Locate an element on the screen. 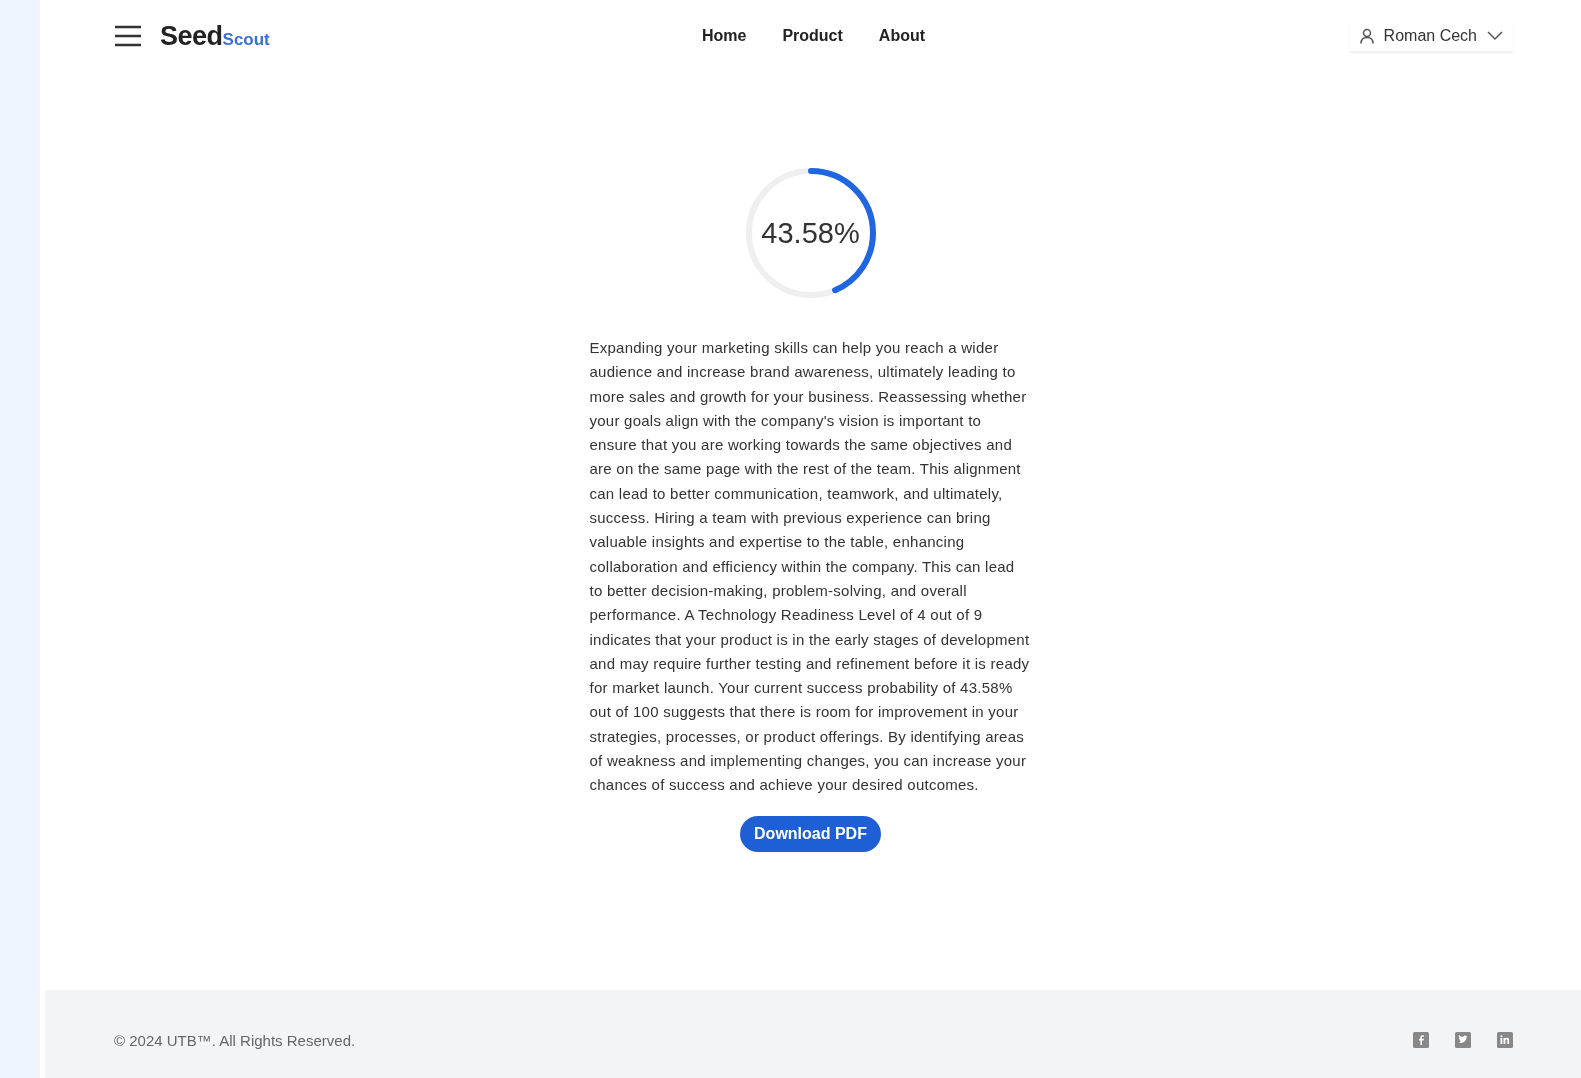 This screenshot has width=1581, height=1078. user-icon is located at coordinates (1366, 36).